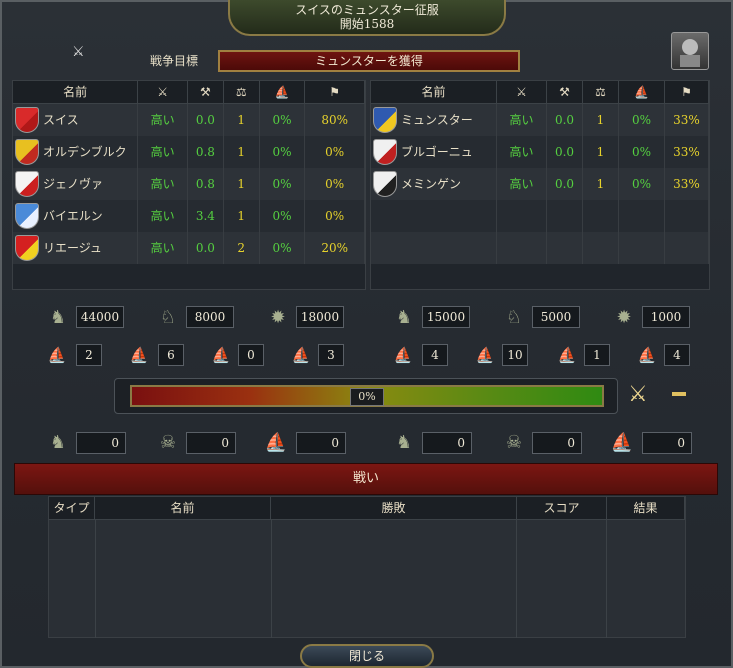 The width and height of the screenshot is (733, 668). What do you see at coordinates (394, 508) in the screenshot?
I see `col-outcome-header: 勝敗` at bounding box center [394, 508].